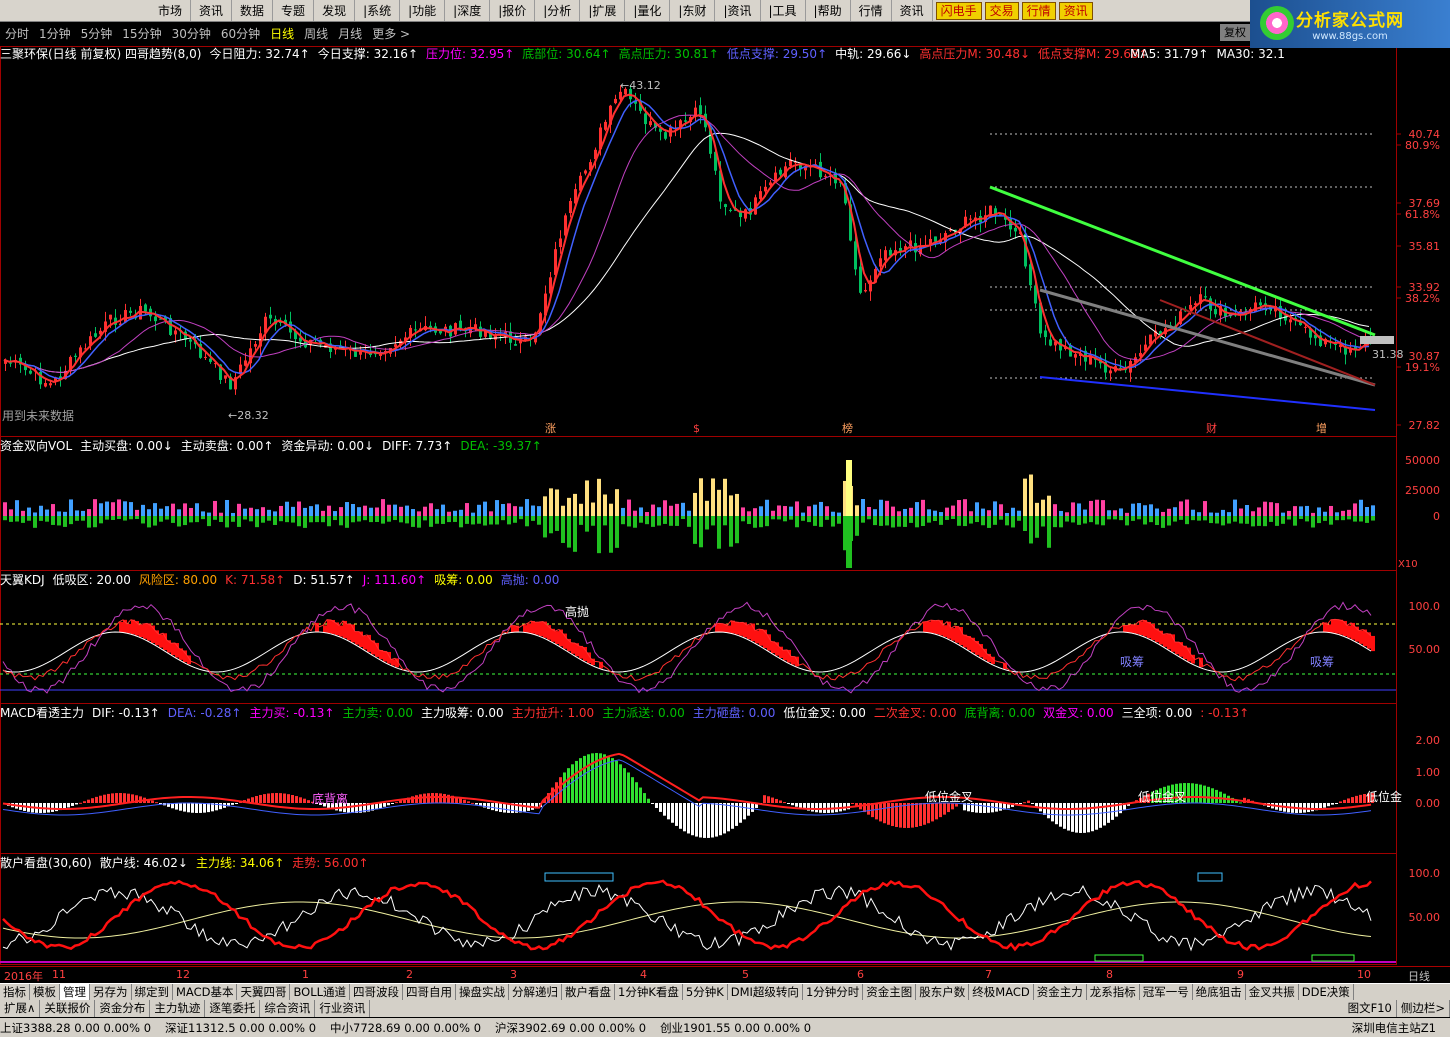  Describe the element at coordinates (17, 33) in the screenshot. I see `period-tab-0: 分时` at that location.